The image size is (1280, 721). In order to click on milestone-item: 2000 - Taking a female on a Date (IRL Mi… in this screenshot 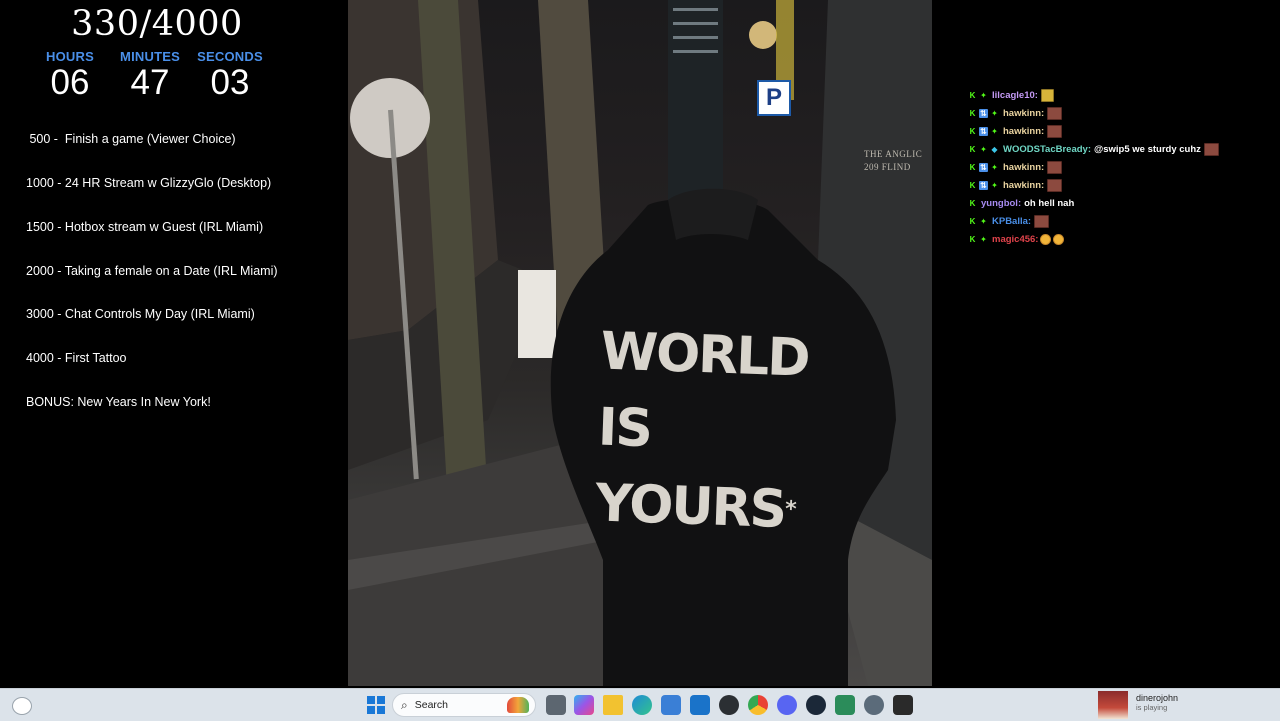, I will do `click(152, 270)`.